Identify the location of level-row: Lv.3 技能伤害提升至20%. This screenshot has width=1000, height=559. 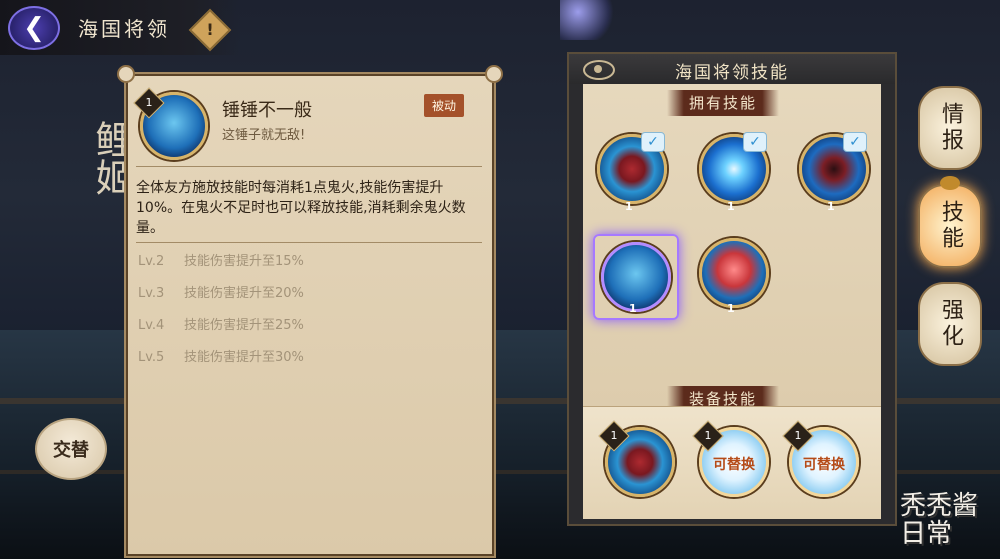
(221, 293).